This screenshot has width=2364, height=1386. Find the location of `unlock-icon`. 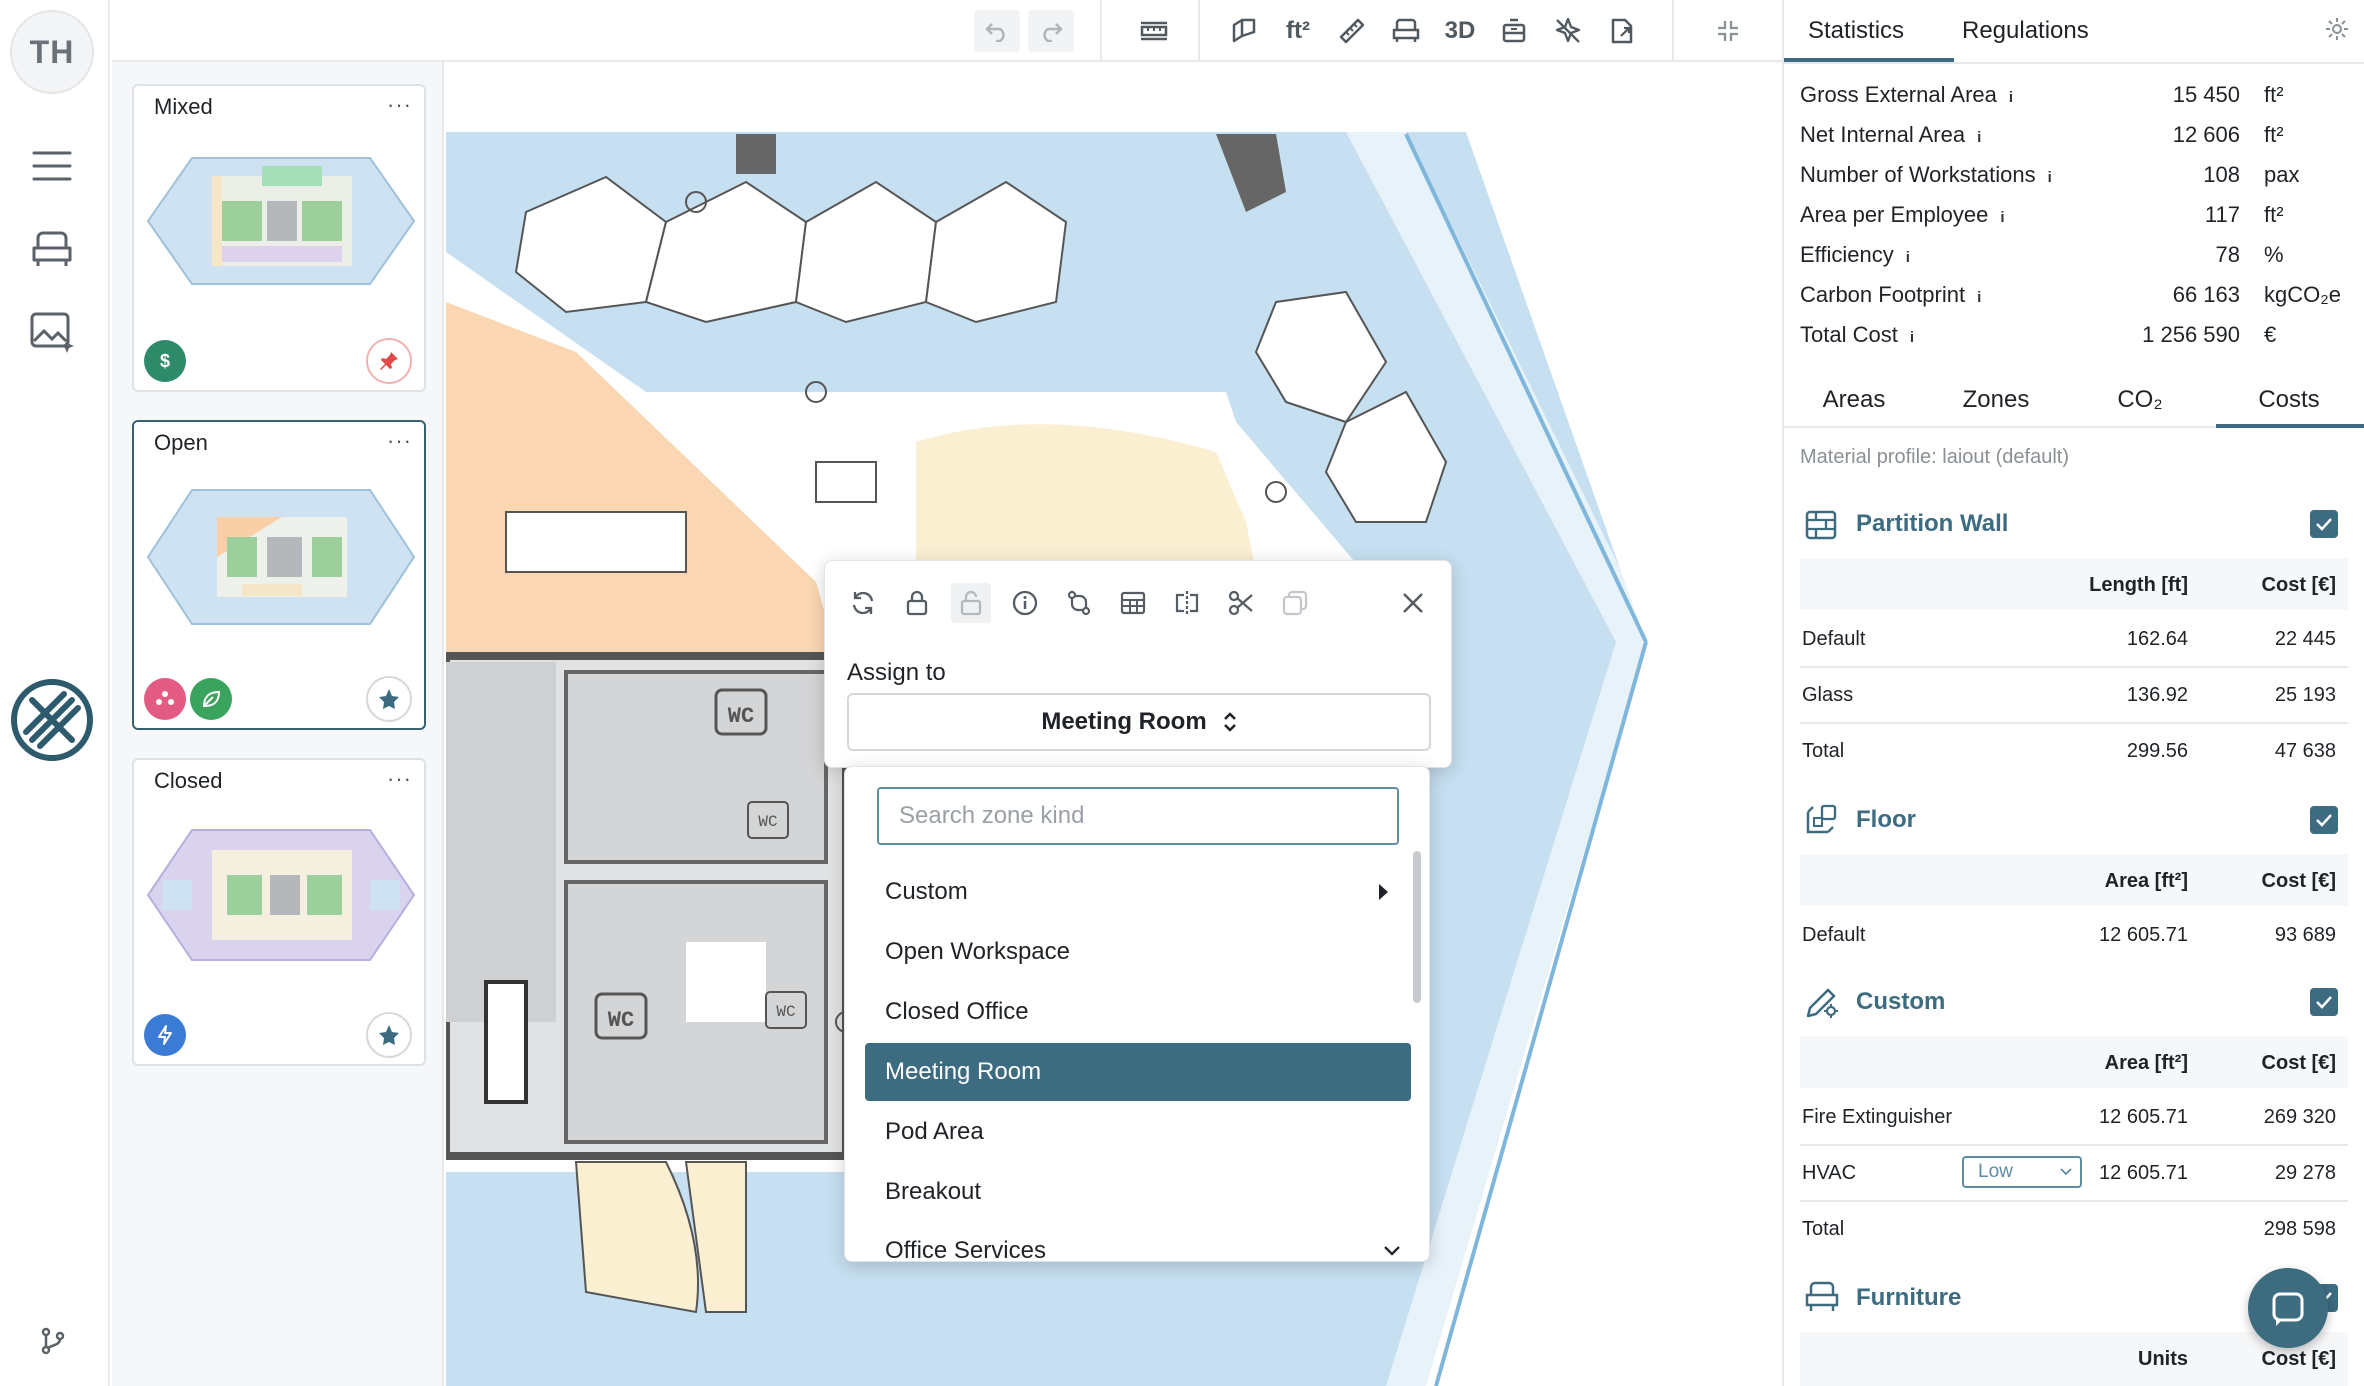

unlock-icon is located at coordinates (971, 603).